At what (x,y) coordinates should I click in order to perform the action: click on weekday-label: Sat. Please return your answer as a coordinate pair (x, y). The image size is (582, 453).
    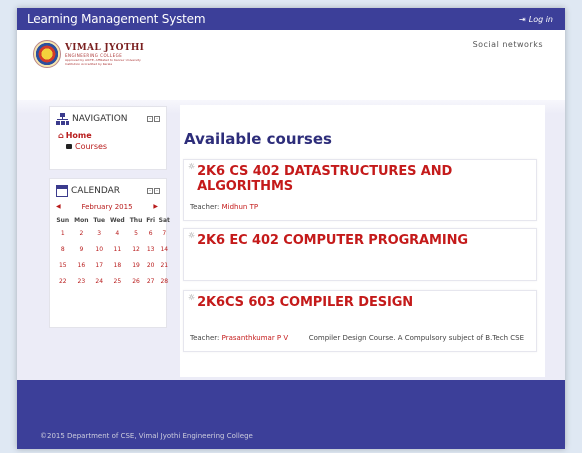
    Looking at the image, I should click on (164, 220).